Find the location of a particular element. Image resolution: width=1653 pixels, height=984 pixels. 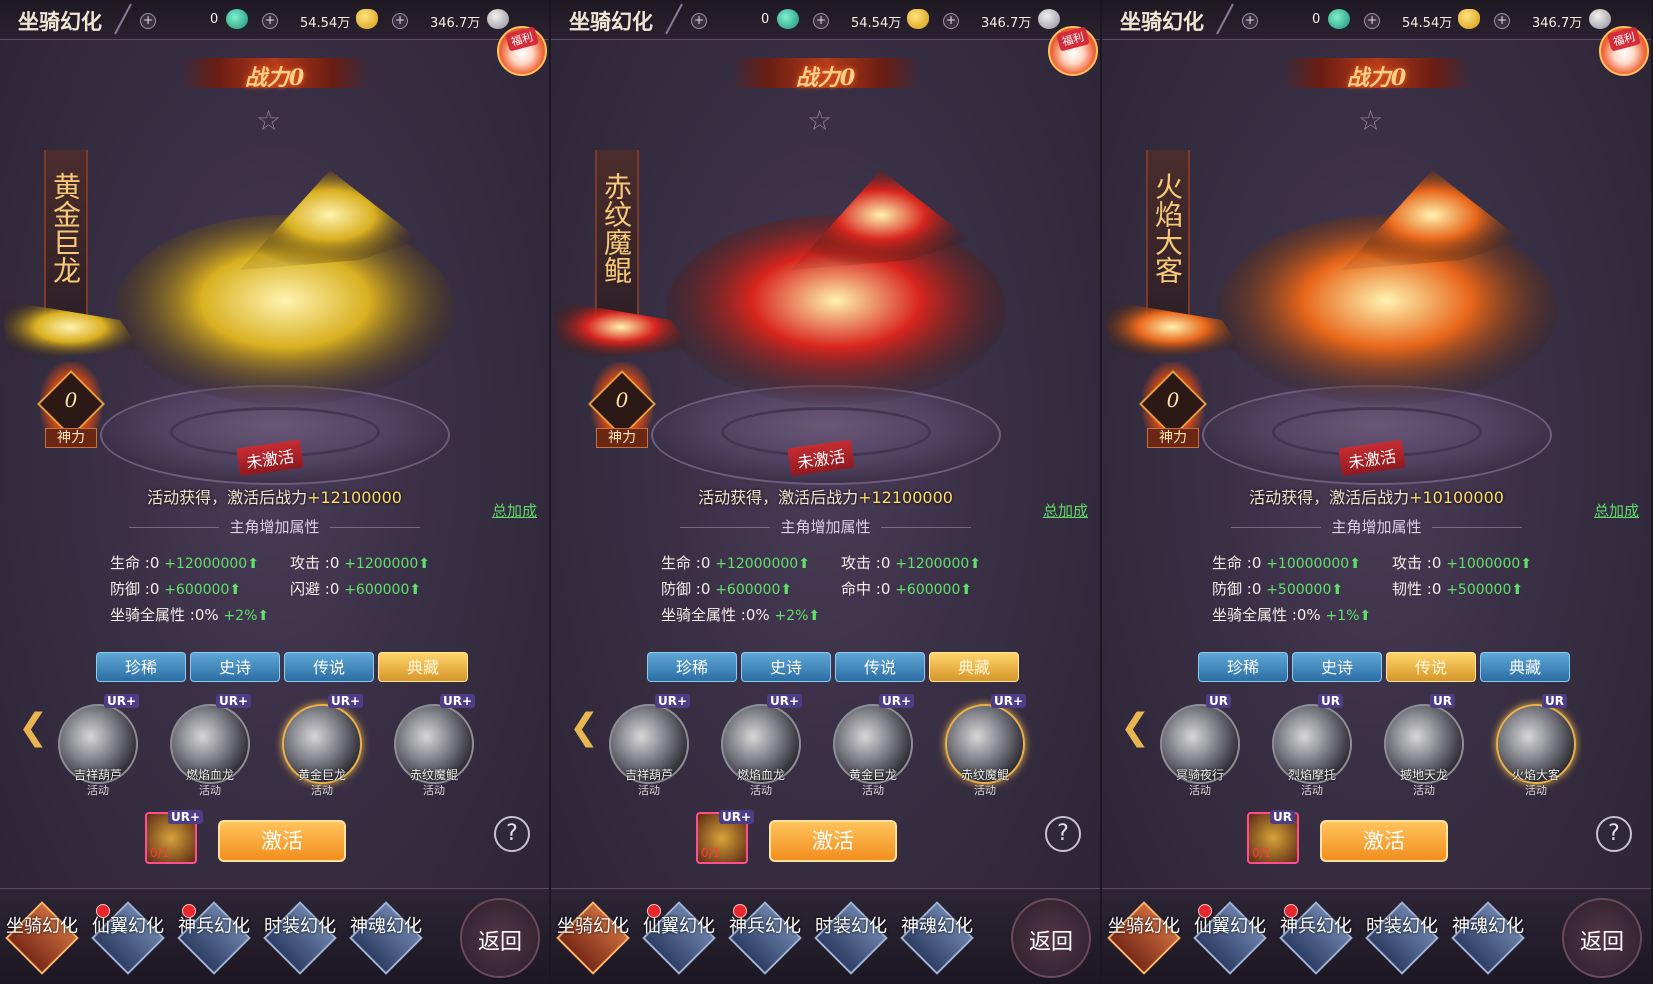

coin-icon is located at coordinates (498, 19).